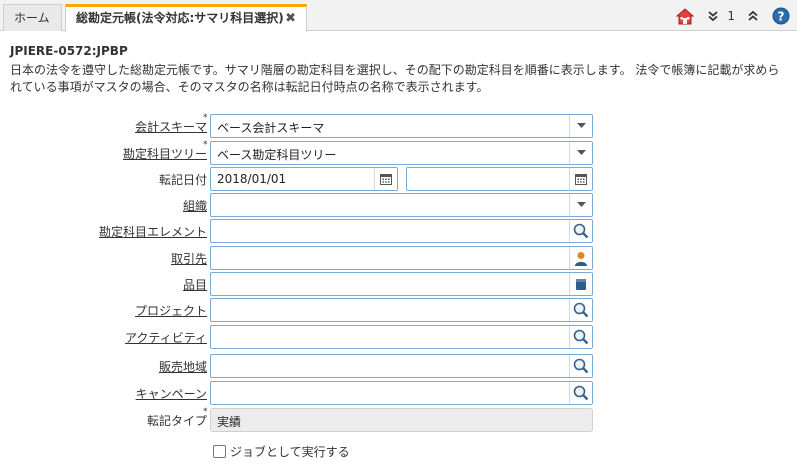 The height and width of the screenshot is (475, 797). Describe the element at coordinates (290, 451) in the screenshot. I see `run-as-job-label: ジョブとして実行する` at that location.